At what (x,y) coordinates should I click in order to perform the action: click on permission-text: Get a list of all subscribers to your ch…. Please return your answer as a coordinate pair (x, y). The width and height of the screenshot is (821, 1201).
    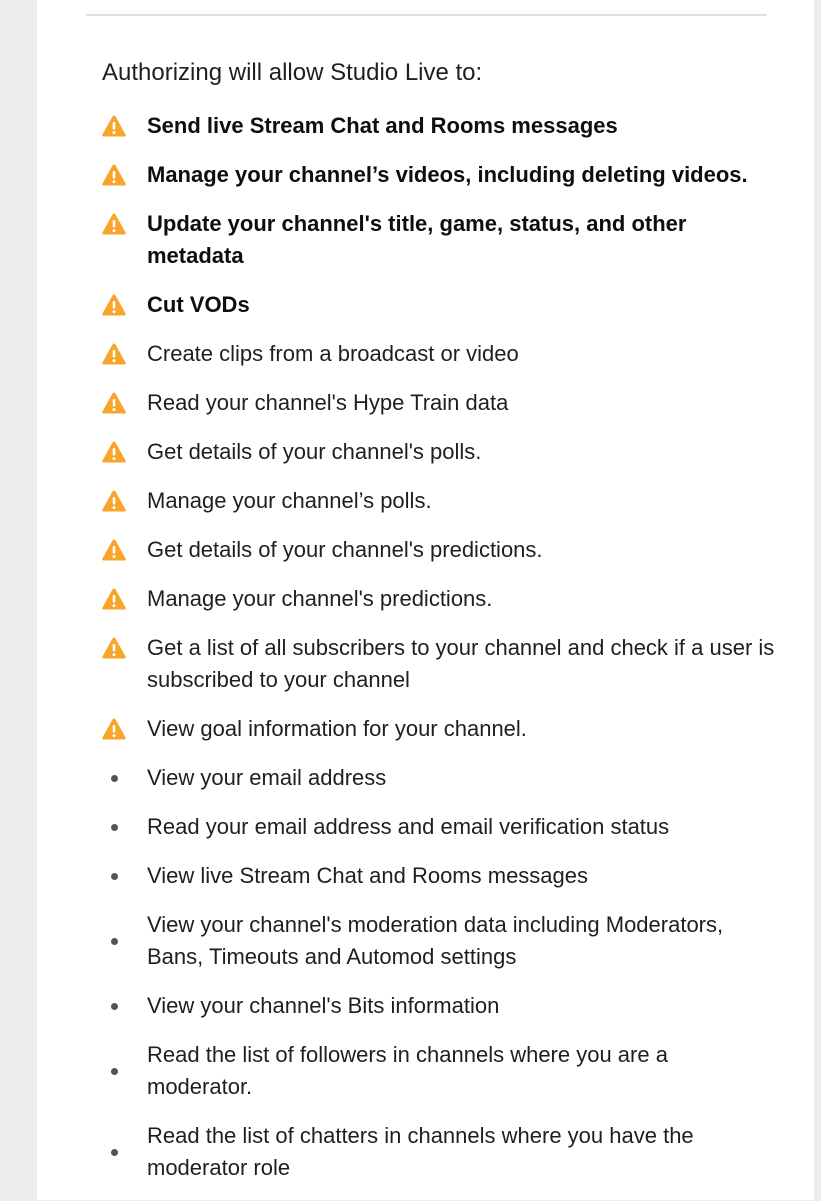
    Looking at the image, I should click on (461, 663).